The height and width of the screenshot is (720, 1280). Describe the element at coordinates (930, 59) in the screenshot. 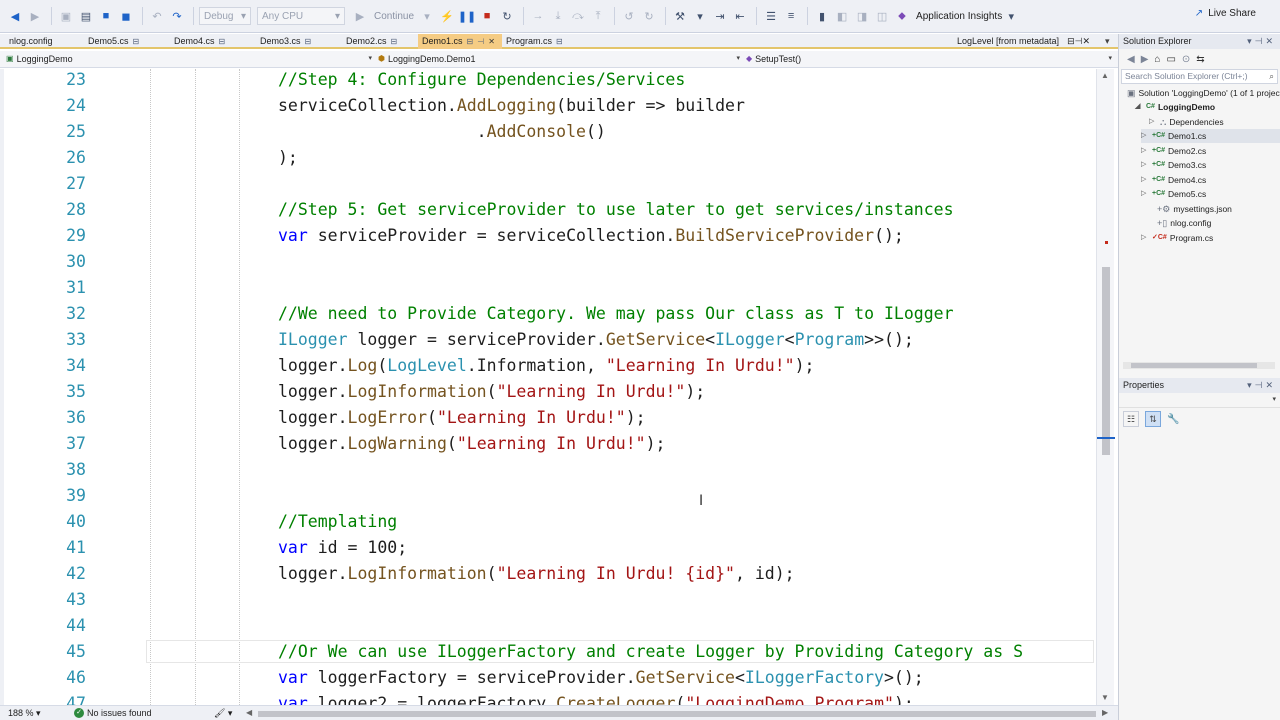

I see `member-dropdown: ◆ SetupTest() ▾` at that location.